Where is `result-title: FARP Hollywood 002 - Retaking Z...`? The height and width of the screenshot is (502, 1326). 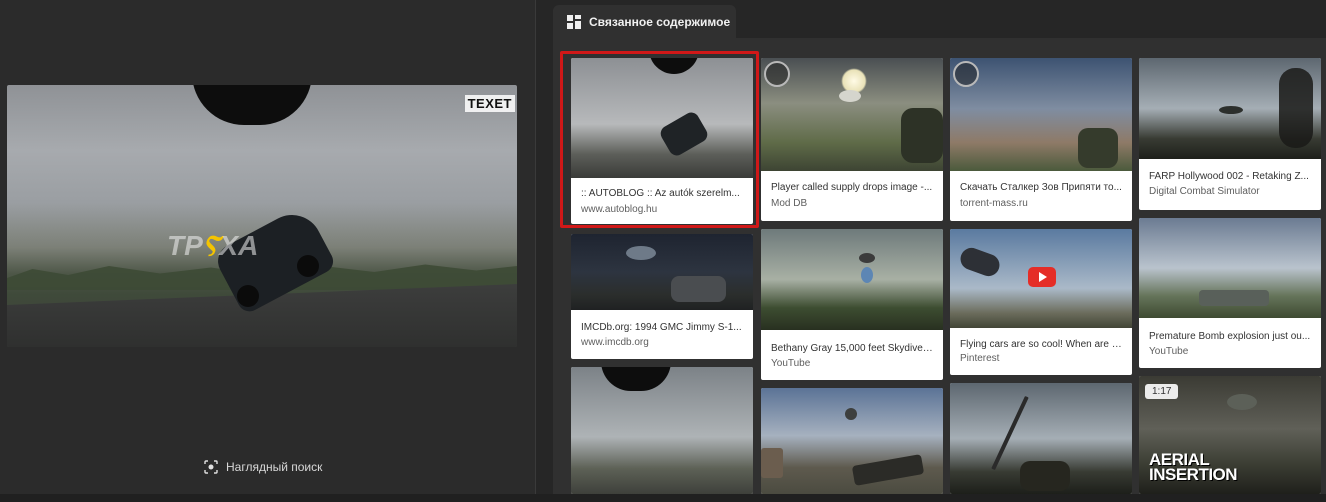
result-title: FARP Hollywood 002 - Retaking Z... is located at coordinates (1229, 176).